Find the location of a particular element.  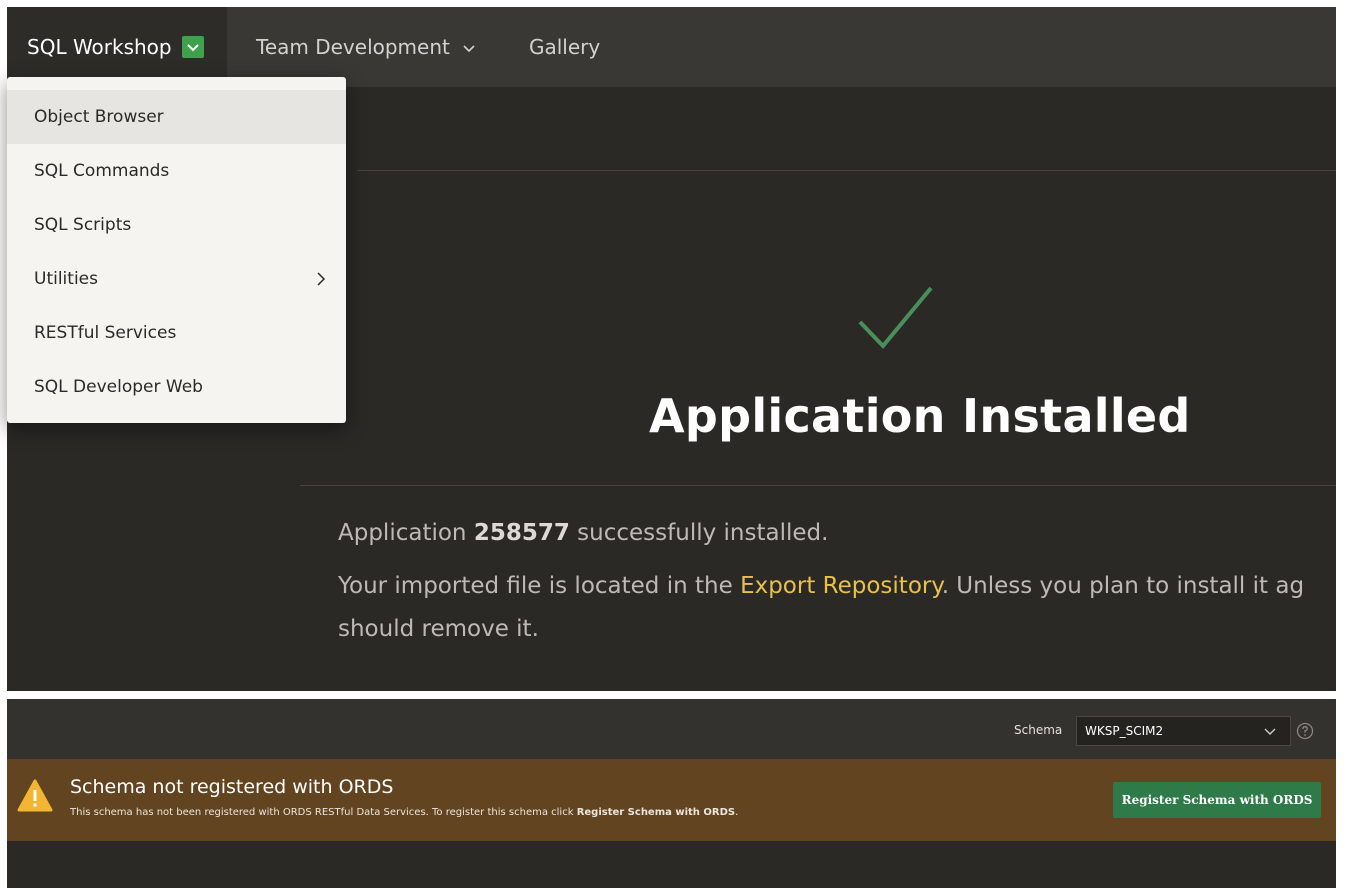

menu-item-restful-services: RESTful Services is located at coordinates (176, 333).